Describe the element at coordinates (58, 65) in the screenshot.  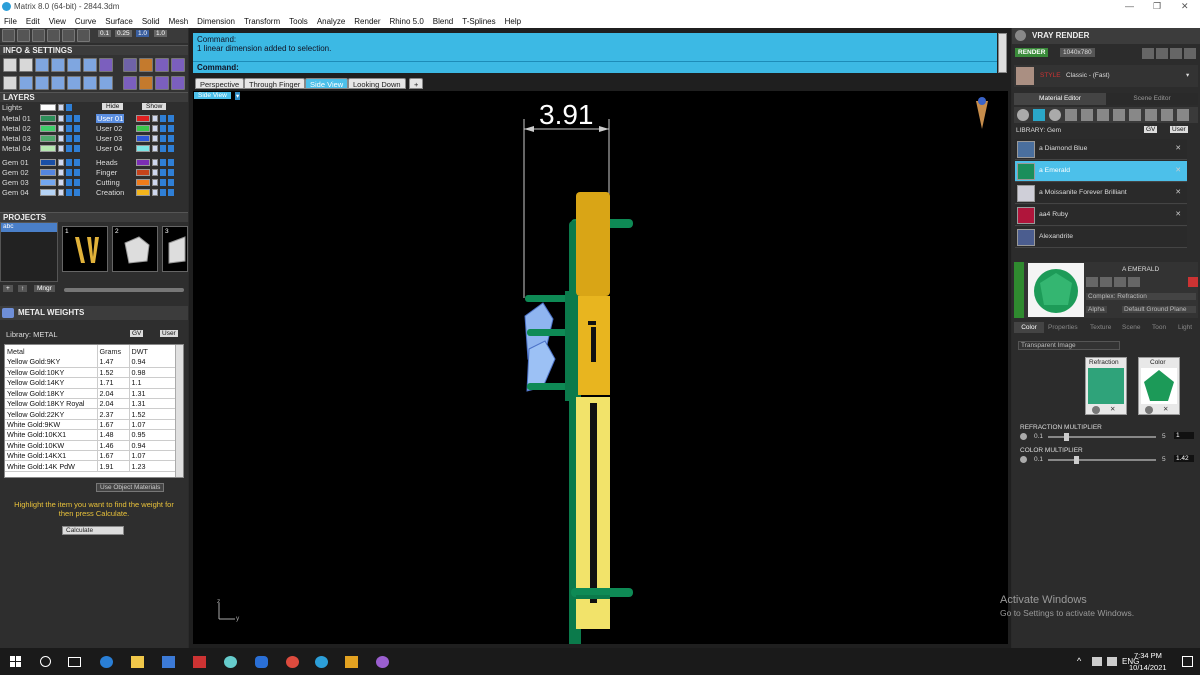
I see `layer-tool-icon` at that location.